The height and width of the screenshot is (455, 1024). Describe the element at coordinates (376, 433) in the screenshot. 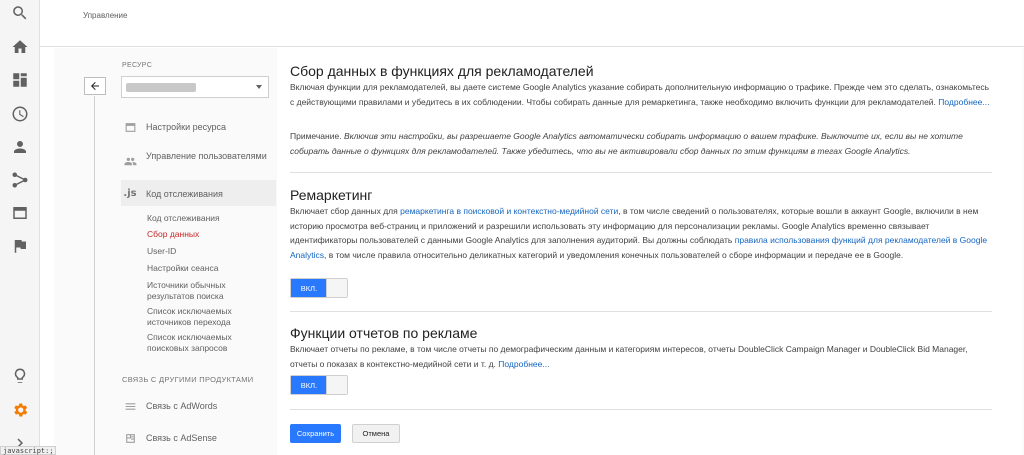

I see `cancel-button: Отмена` at that location.